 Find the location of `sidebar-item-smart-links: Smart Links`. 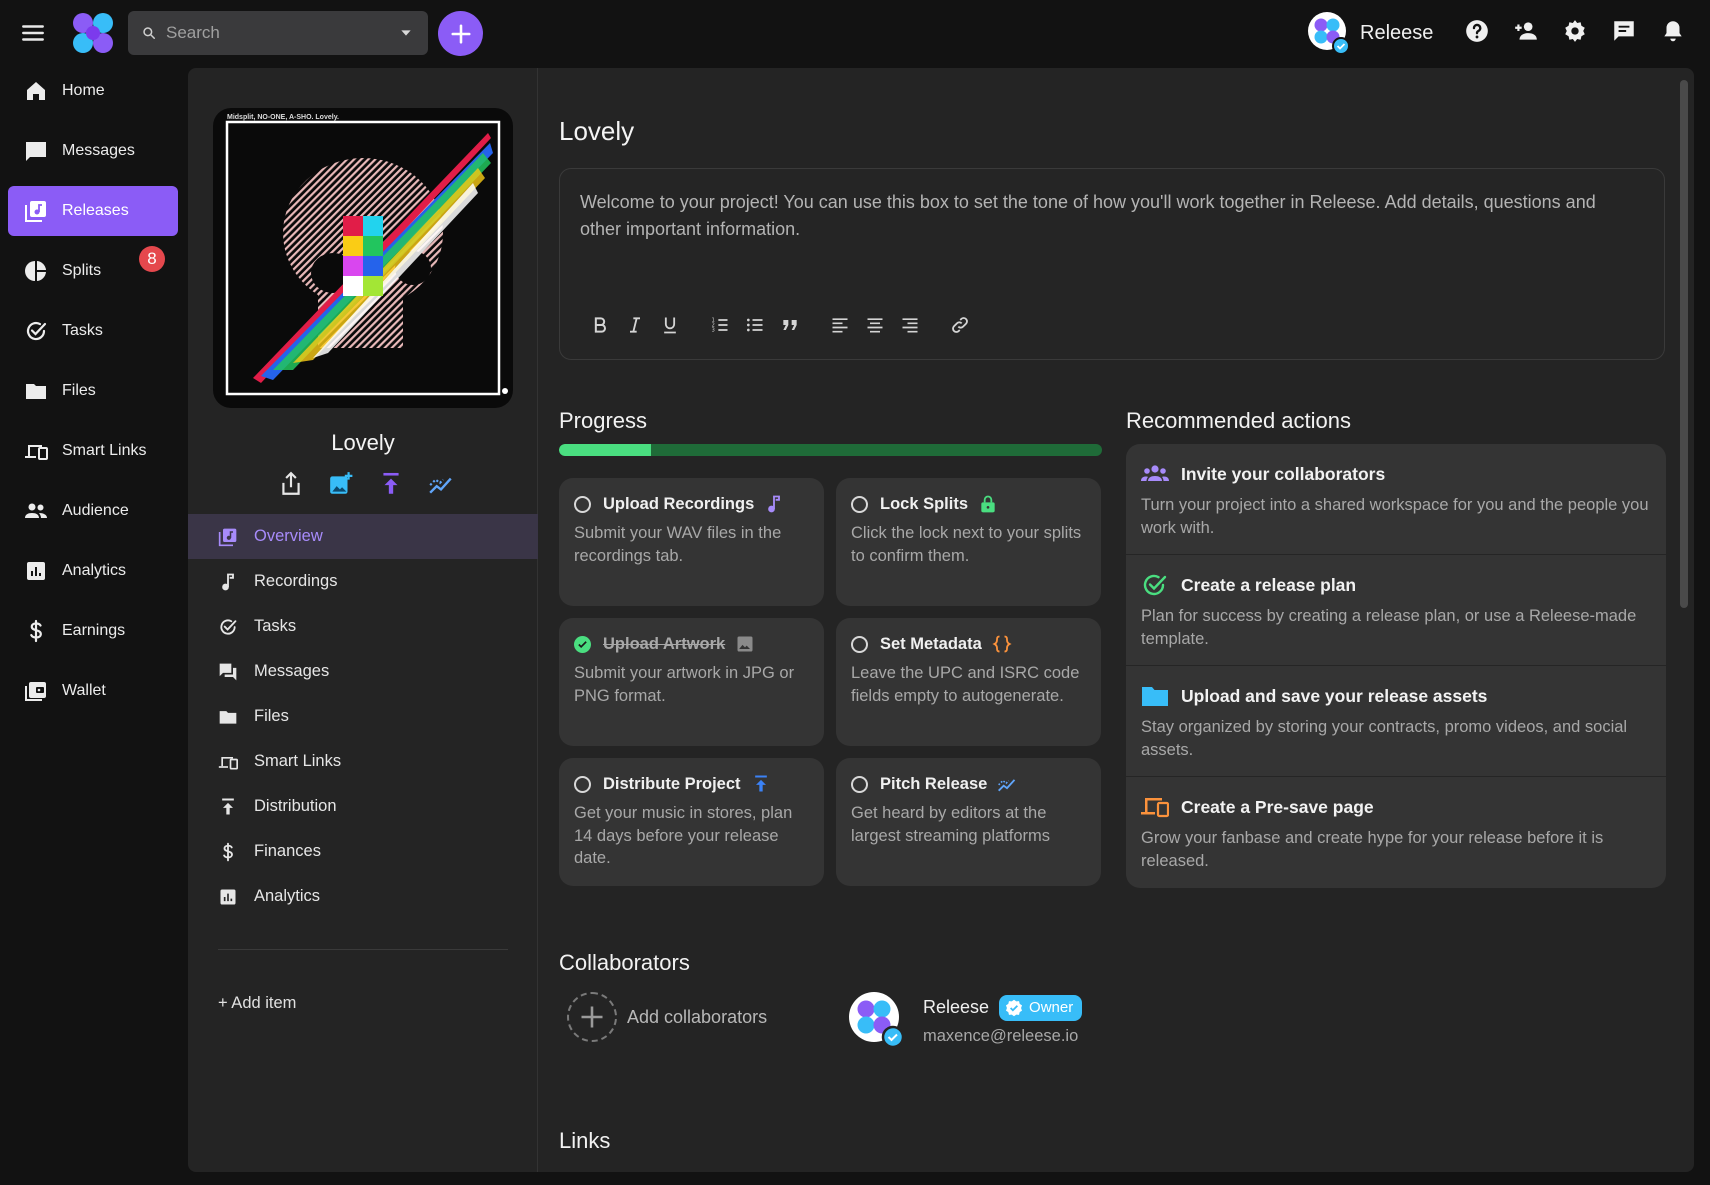

sidebar-item-smart-links: Smart Links is located at coordinates (93, 451).